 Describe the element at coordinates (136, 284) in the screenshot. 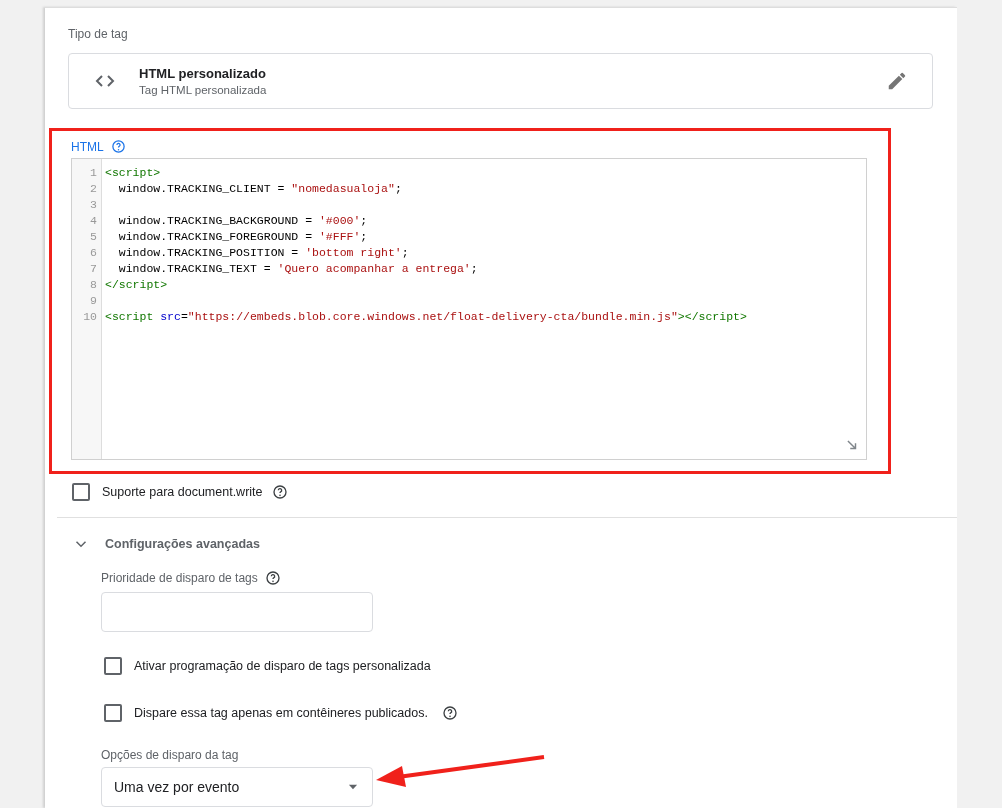

I see `code-line: </script>` at that location.